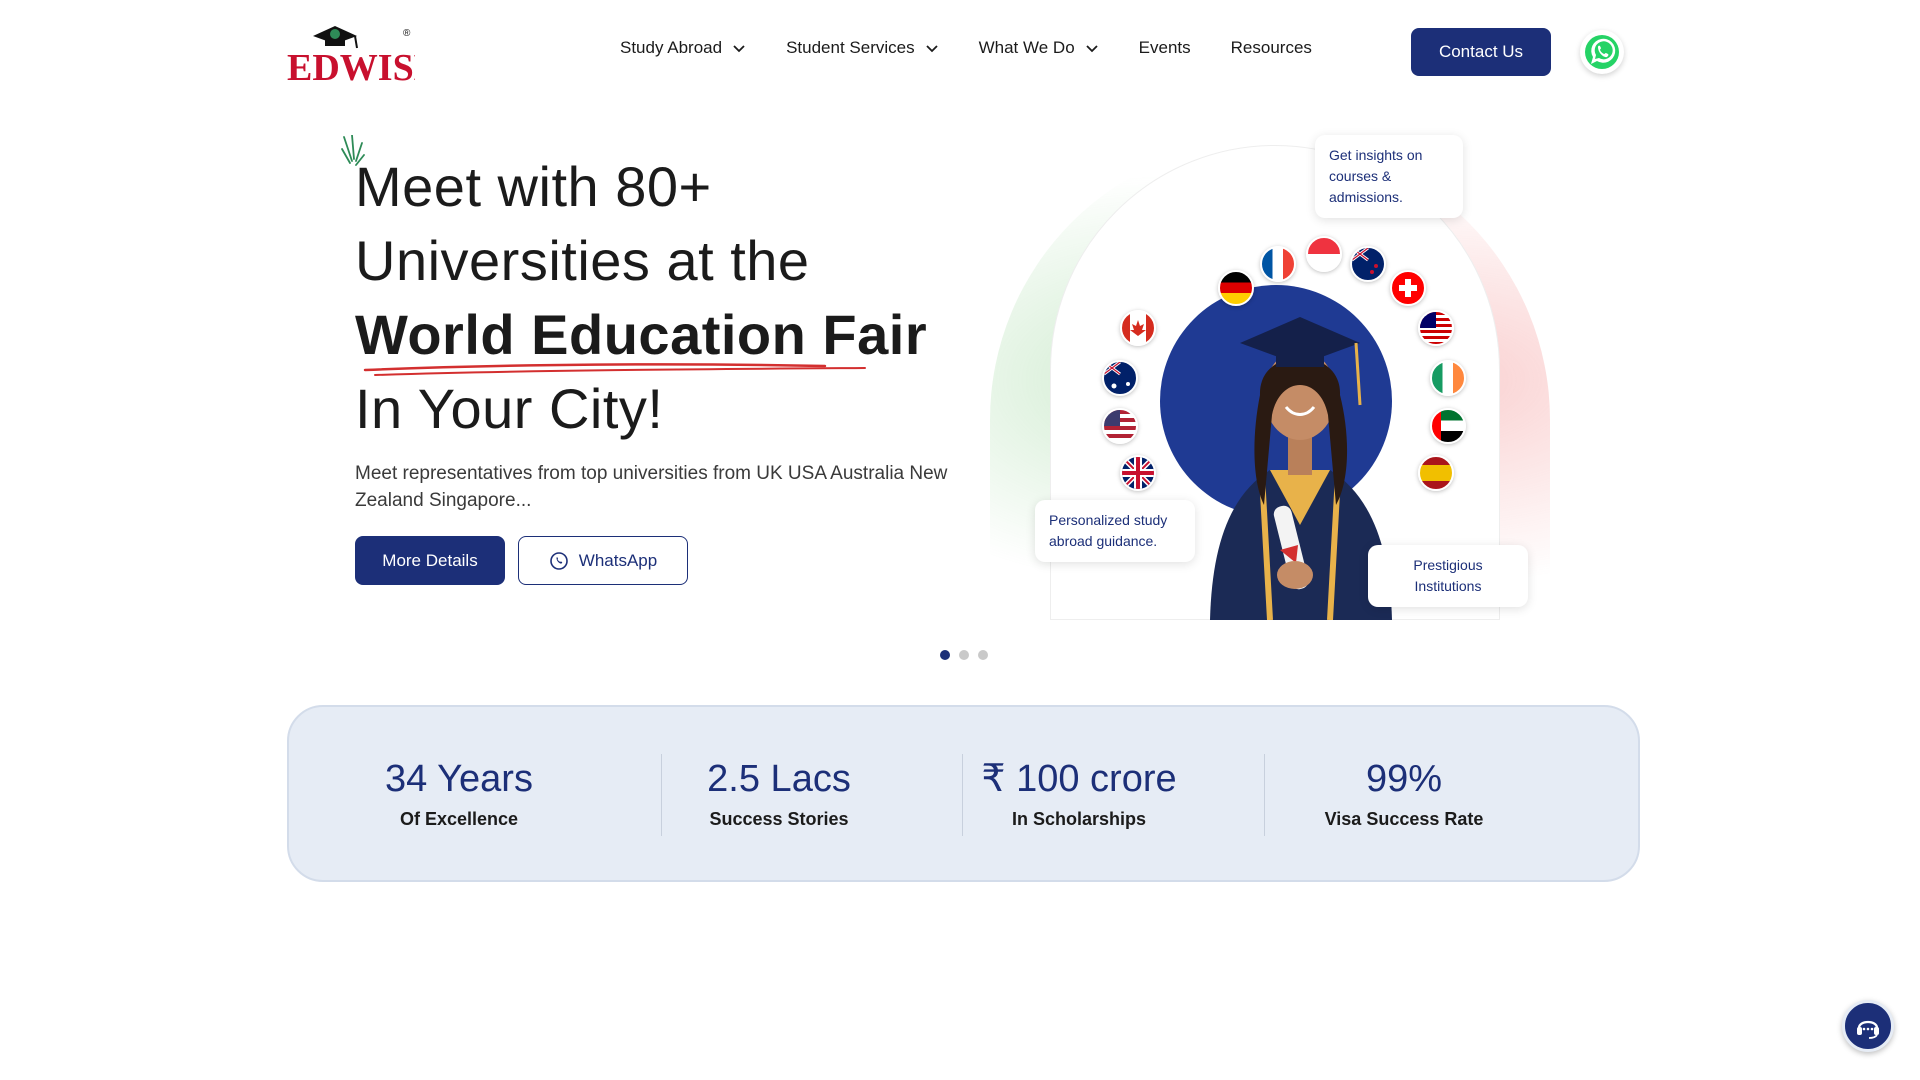 The width and height of the screenshot is (1920, 1080). What do you see at coordinates (459, 819) in the screenshot?
I see `stat-label: Of Excellence` at bounding box center [459, 819].